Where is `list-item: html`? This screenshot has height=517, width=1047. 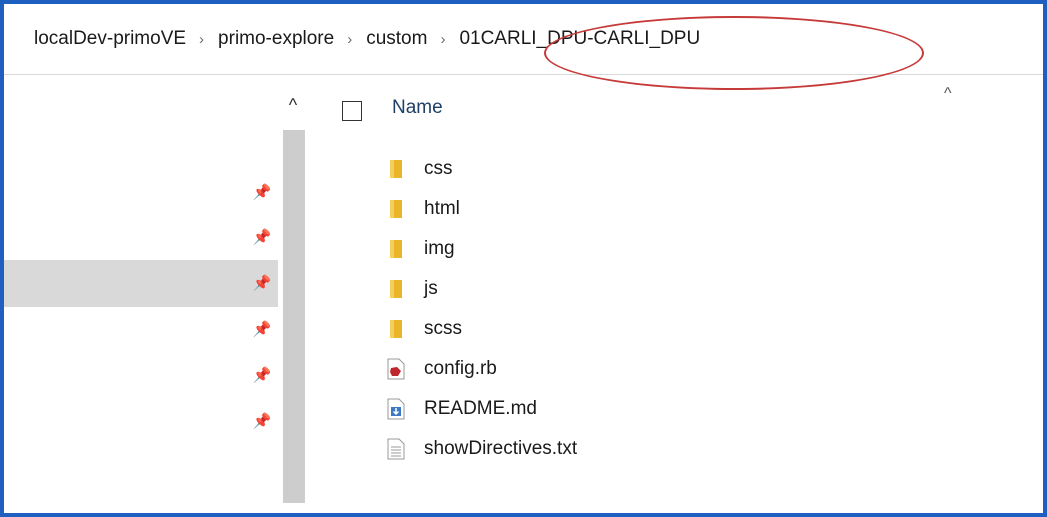 list-item: html is located at coordinates (423, 209).